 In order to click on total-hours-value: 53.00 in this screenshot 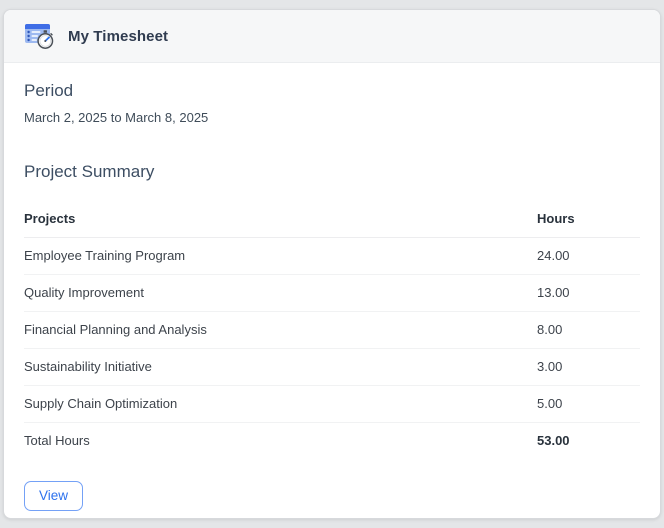, I will do `click(553, 441)`.